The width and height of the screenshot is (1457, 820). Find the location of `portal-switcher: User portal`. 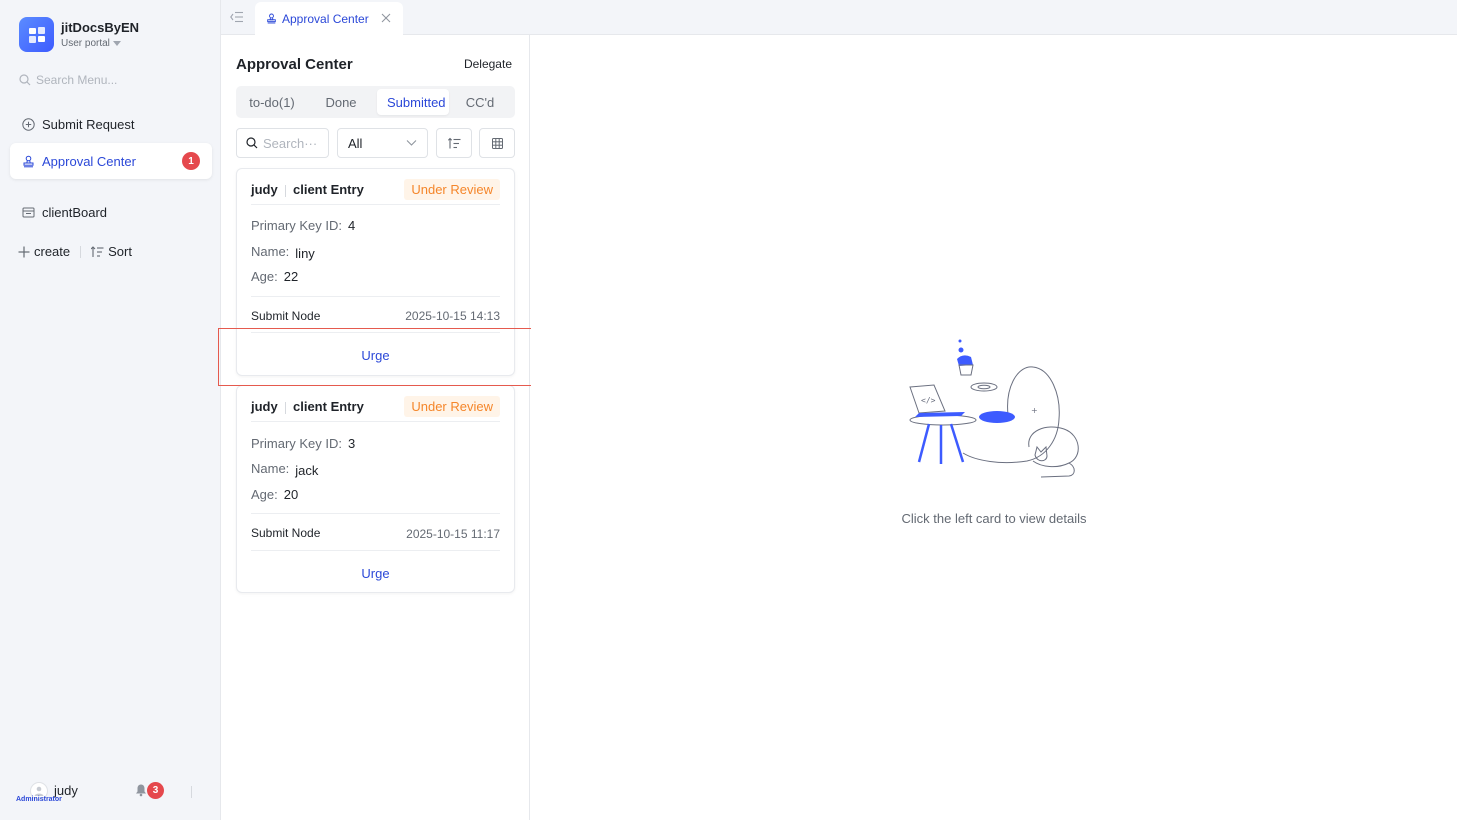

portal-switcher: User portal is located at coordinates (100, 43).